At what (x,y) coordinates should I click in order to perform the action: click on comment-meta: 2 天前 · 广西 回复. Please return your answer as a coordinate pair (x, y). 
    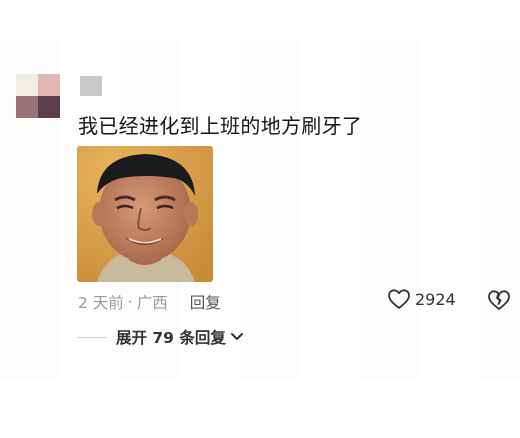
    Looking at the image, I should click on (149, 302).